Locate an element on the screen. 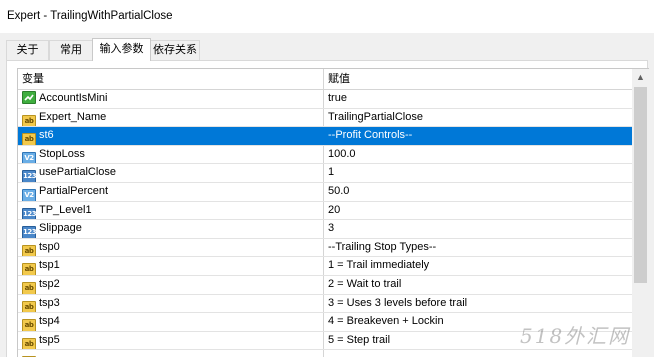 The width and height of the screenshot is (654, 357). table-row: ab is located at coordinates (325, 353).